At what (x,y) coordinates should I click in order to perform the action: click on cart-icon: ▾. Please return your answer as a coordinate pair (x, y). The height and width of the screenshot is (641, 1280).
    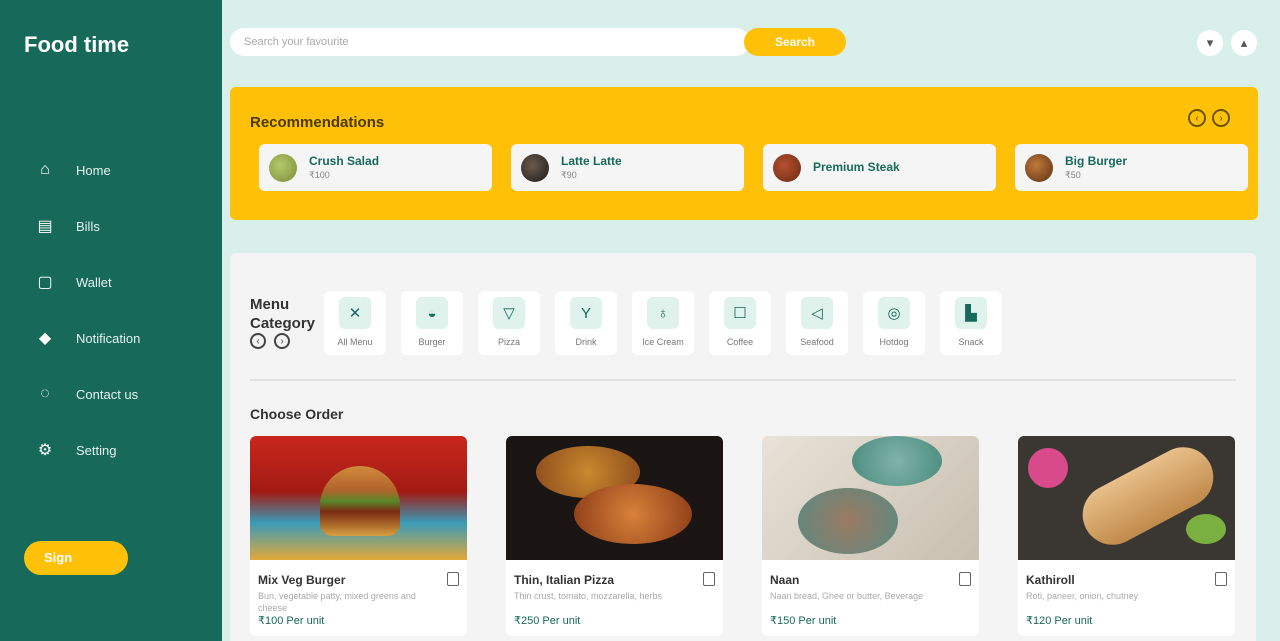
    Looking at the image, I should click on (1210, 43).